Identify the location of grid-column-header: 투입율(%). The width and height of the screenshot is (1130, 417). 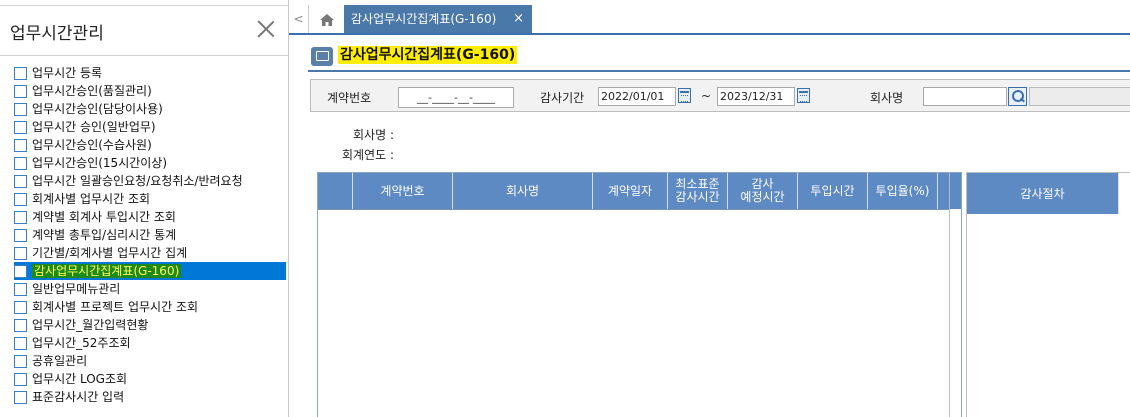
(903, 191).